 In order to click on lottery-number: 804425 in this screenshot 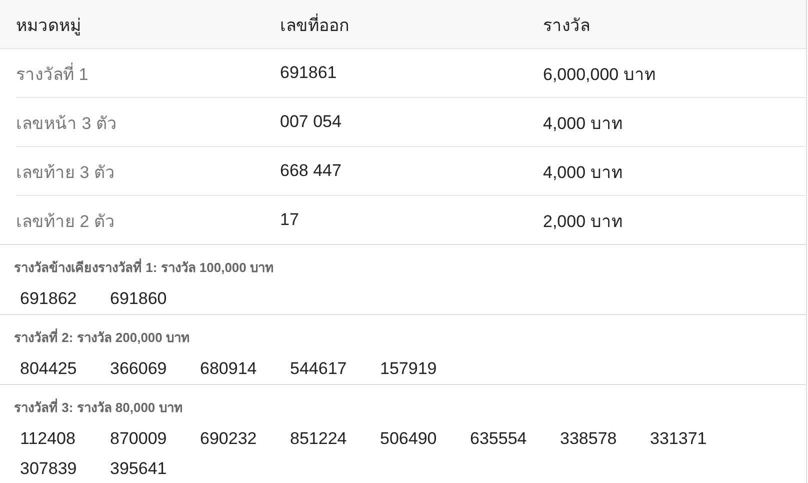, I will do `click(49, 369)`.